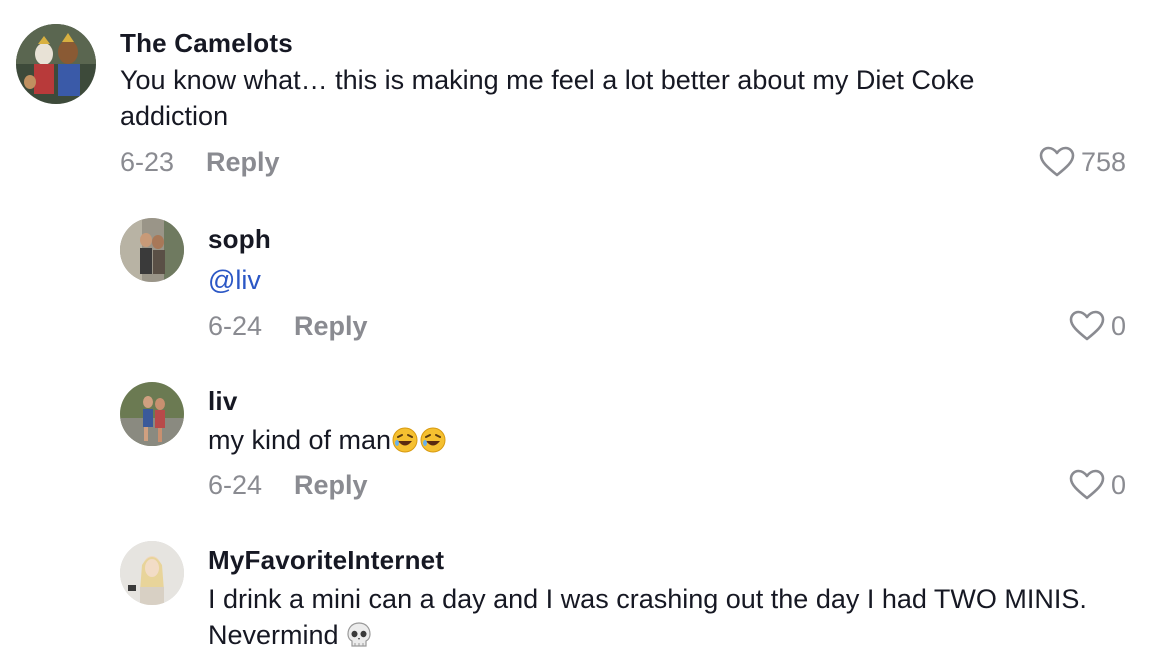 The width and height of the screenshot is (1158, 662). I want to click on like-button: 758, so click(1082, 162).